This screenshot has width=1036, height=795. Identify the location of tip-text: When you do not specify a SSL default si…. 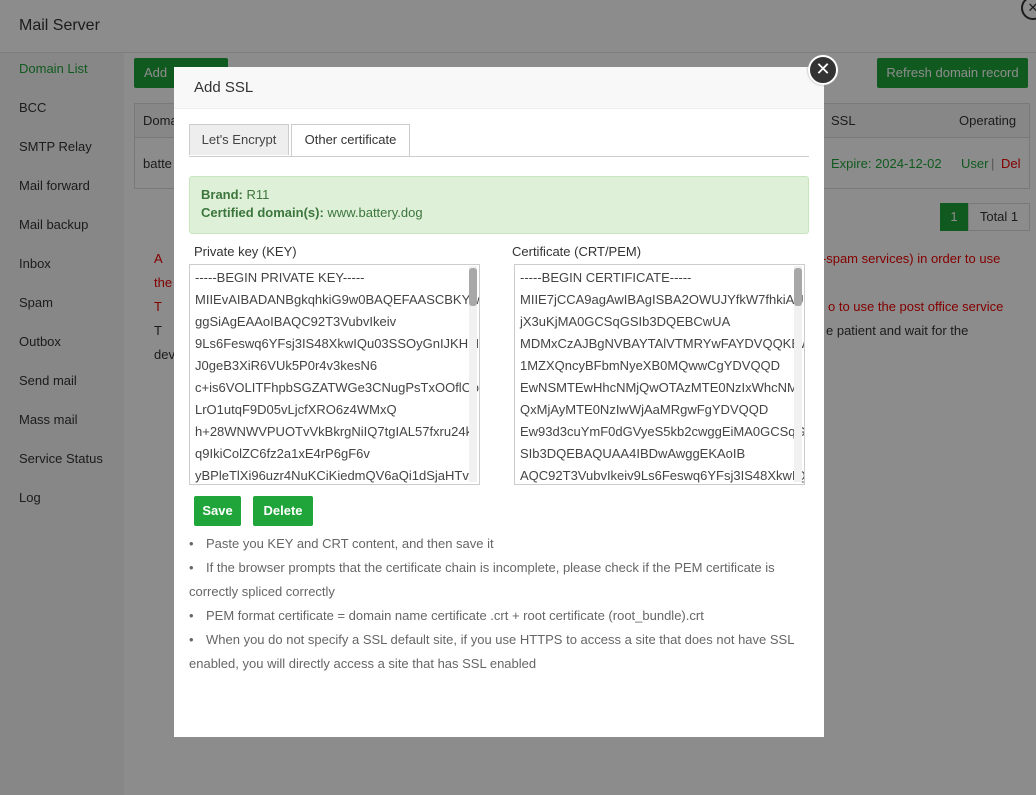
(491, 651).